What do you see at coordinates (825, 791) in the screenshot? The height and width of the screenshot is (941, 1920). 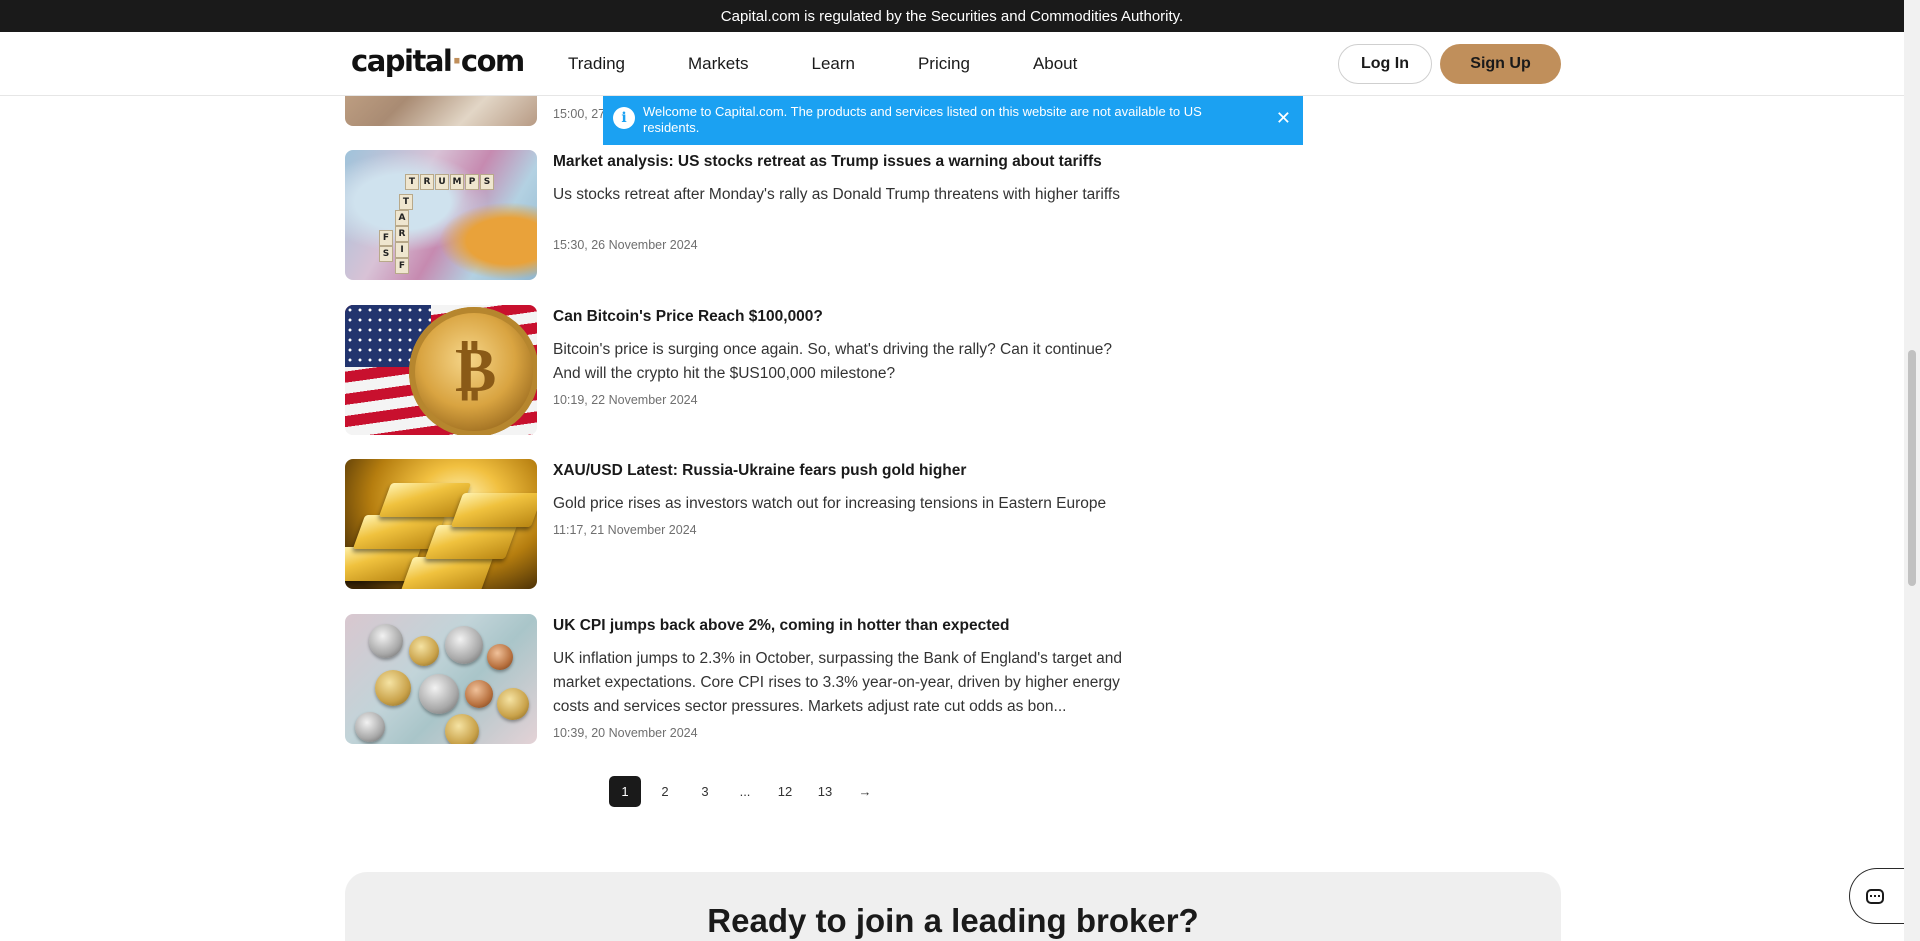 I see `page-13: 13` at bounding box center [825, 791].